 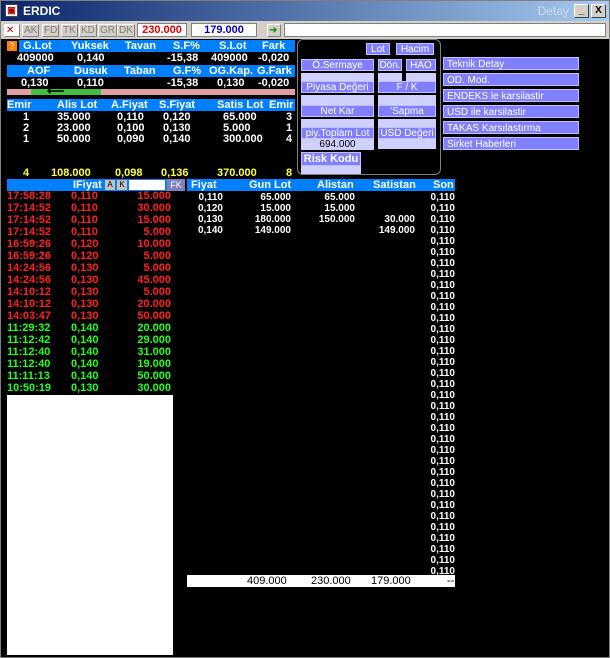 What do you see at coordinates (77, 105) in the screenshot?
I see `col-alis-lot: Alis Lot` at bounding box center [77, 105].